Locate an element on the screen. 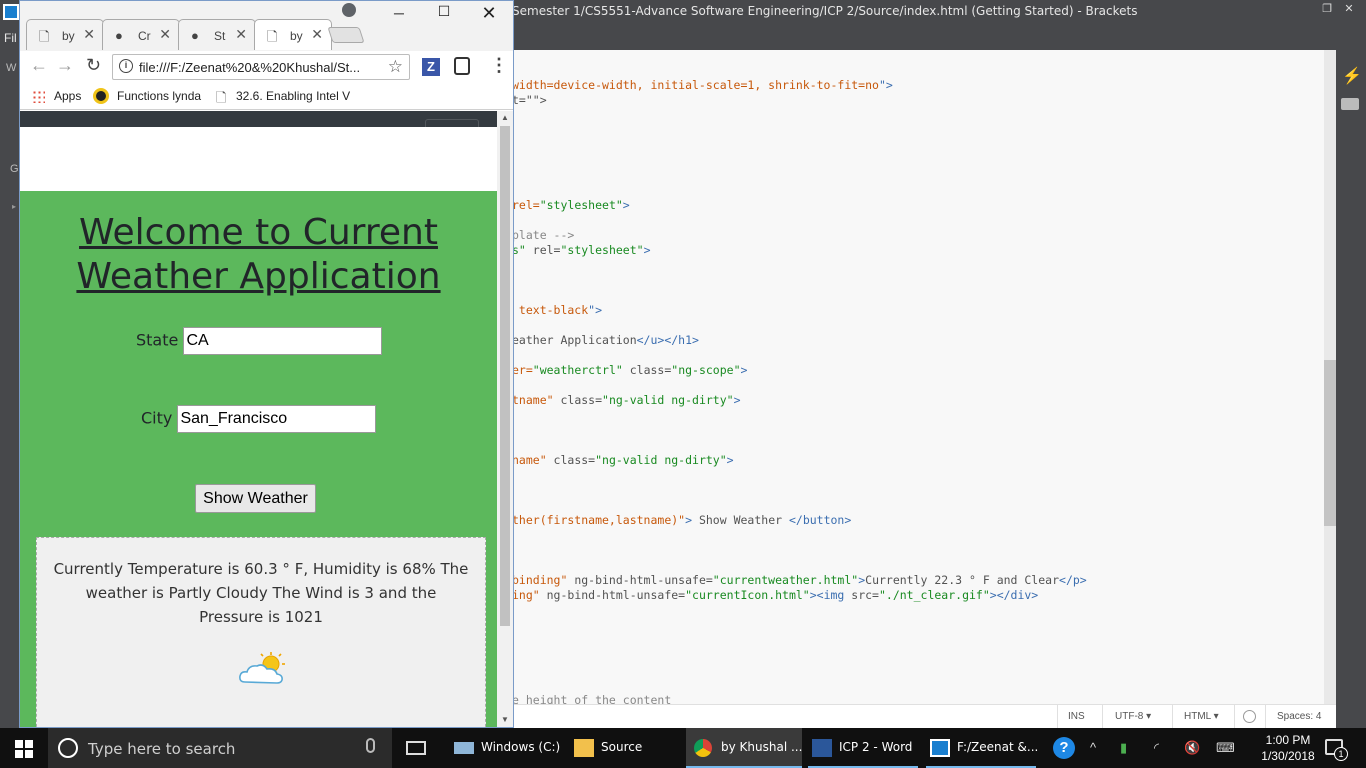 The width and height of the screenshot is (1366, 768). brackets-top-strip is located at coordinates (924, 39).